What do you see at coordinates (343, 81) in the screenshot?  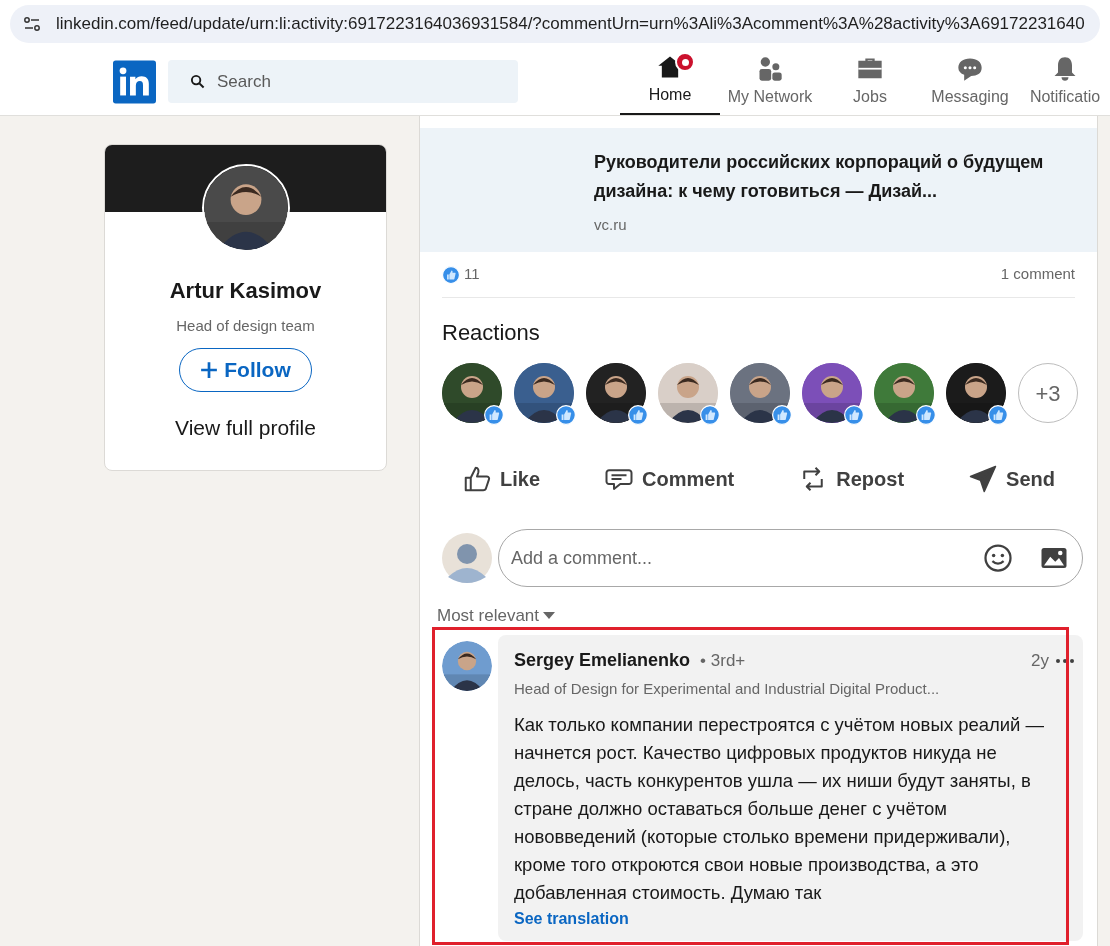 I see `search-field: Search` at bounding box center [343, 81].